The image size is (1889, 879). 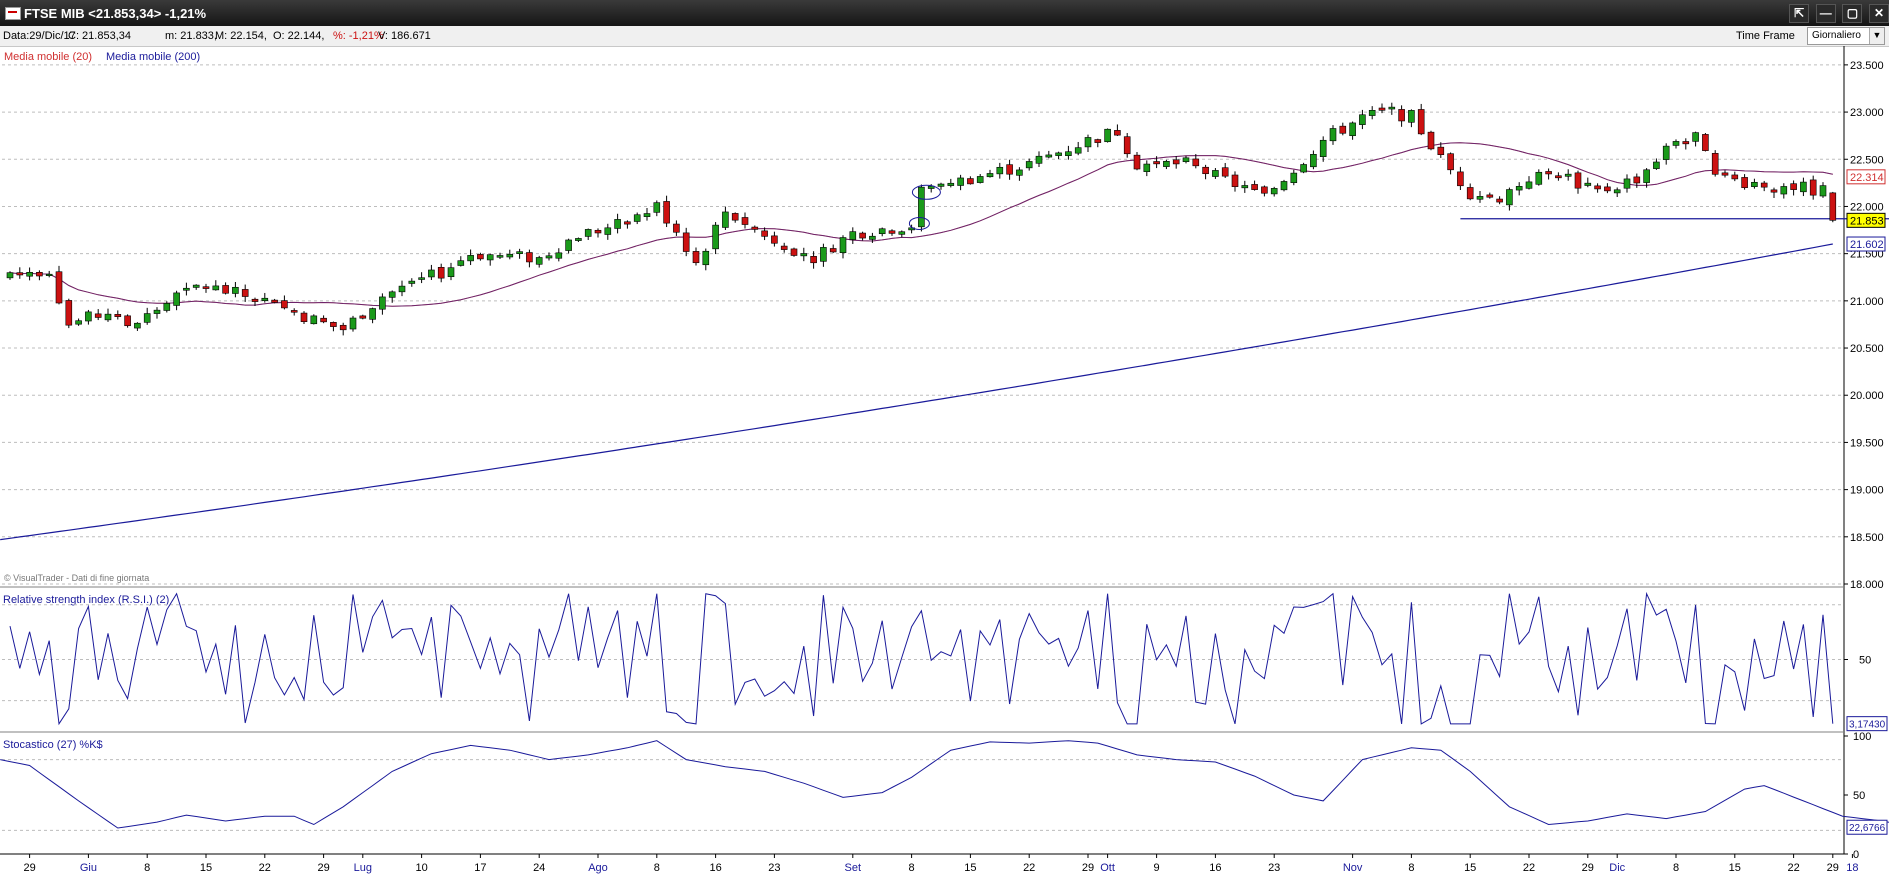 I want to click on maximize-window-button: ▢, so click(x=1852, y=13).